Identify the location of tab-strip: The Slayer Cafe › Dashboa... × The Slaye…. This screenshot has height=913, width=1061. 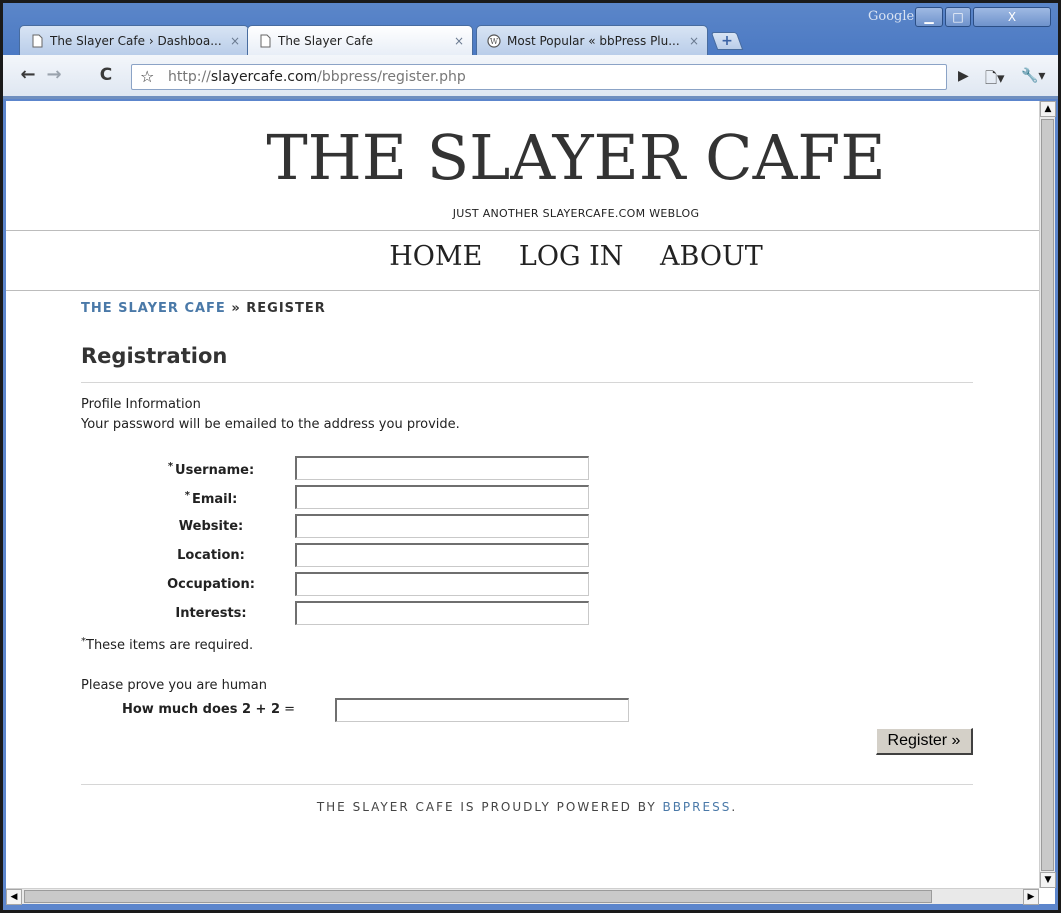
(530, 29).